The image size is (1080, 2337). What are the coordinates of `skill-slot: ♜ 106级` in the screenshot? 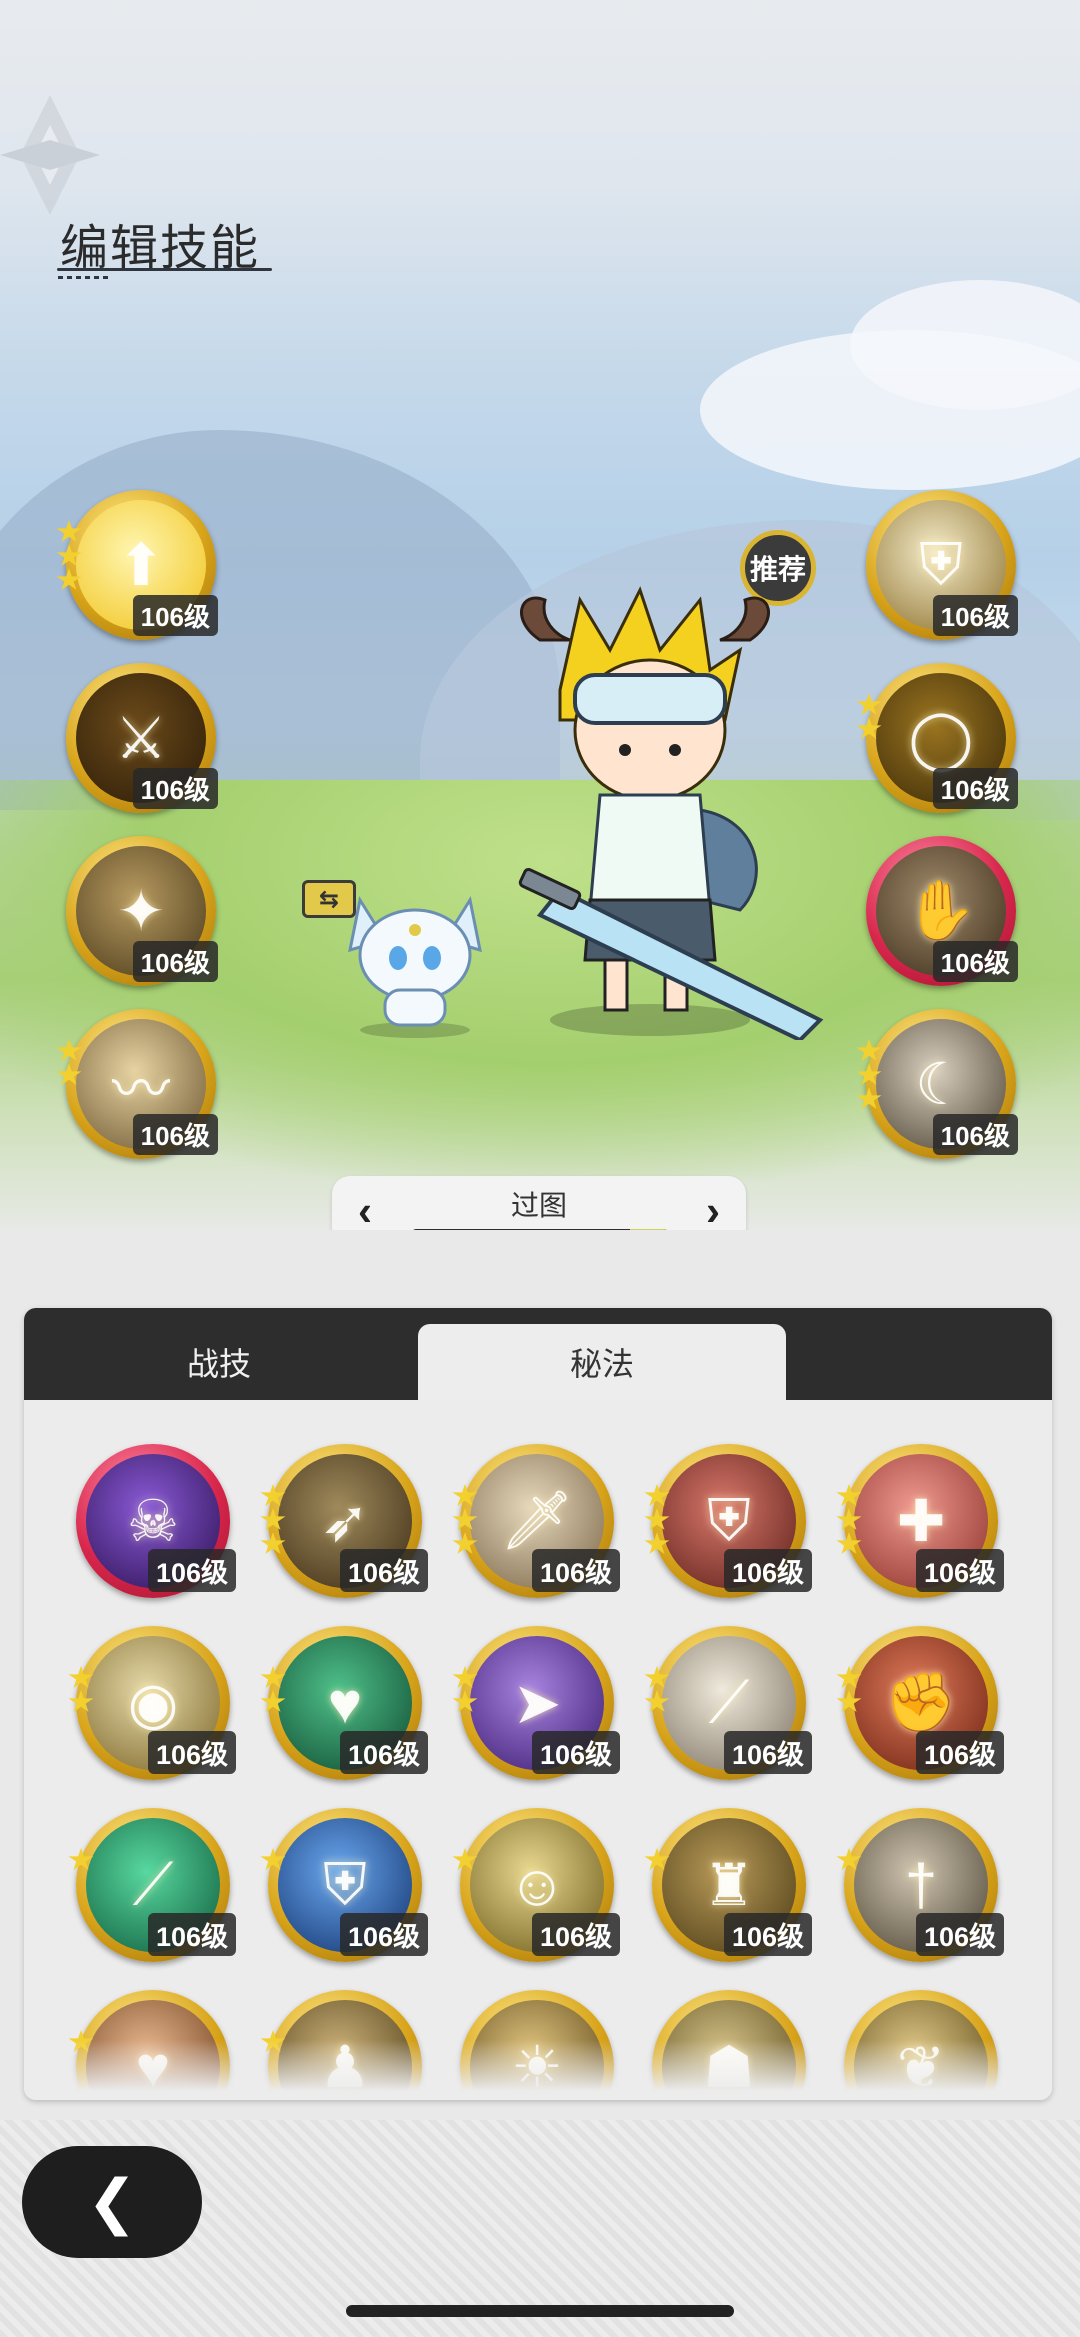 It's located at (728, 1885).